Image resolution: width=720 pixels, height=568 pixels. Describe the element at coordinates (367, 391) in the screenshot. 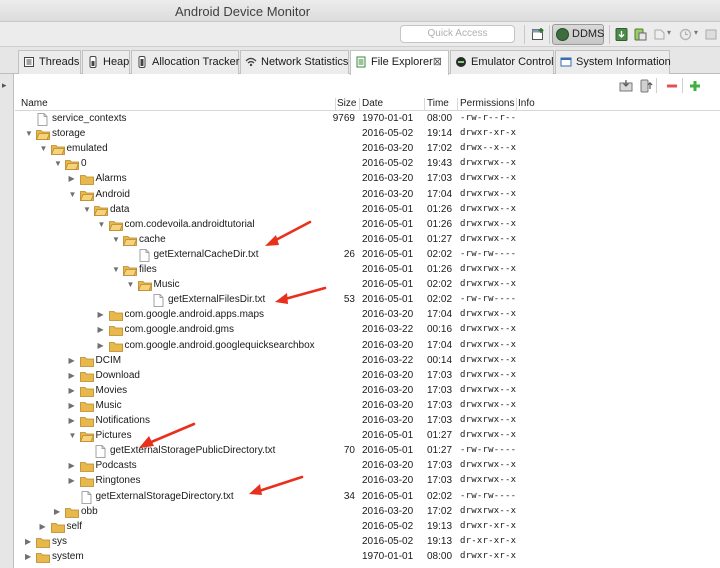

I see `table-row: ▶ Movies 2016-03-20 17:03 drwxrwx--x` at that location.